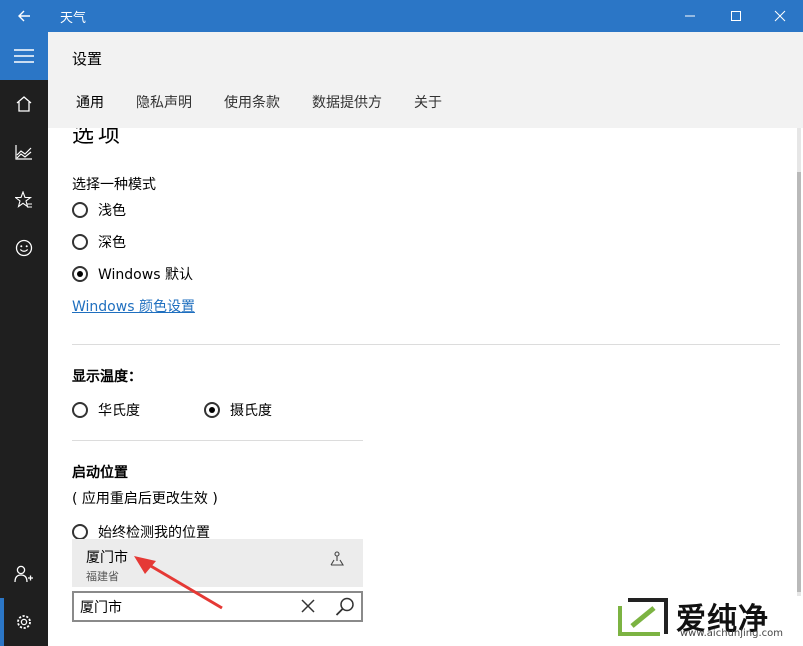  I want to click on tab-general: 通用, so click(90, 102).